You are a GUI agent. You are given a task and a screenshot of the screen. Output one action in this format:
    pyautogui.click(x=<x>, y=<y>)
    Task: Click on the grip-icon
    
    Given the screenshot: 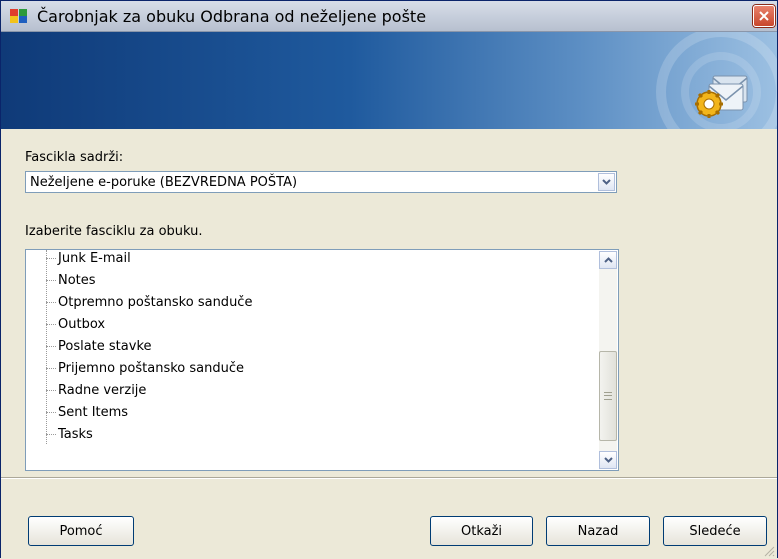 What is the action you would take?
    pyautogui.click(x=608, y=396)
    